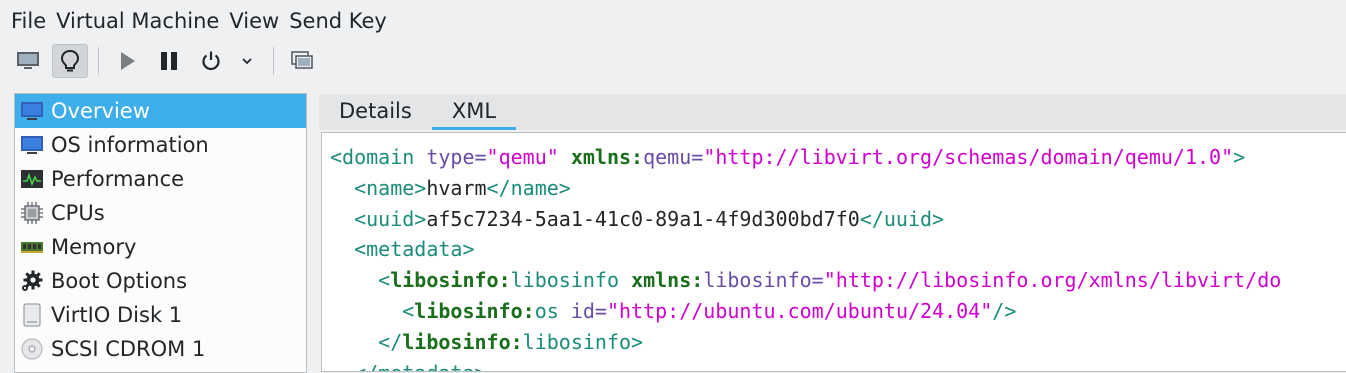  I want to click on sidebar-item-label: Performance, so click(118, 179).